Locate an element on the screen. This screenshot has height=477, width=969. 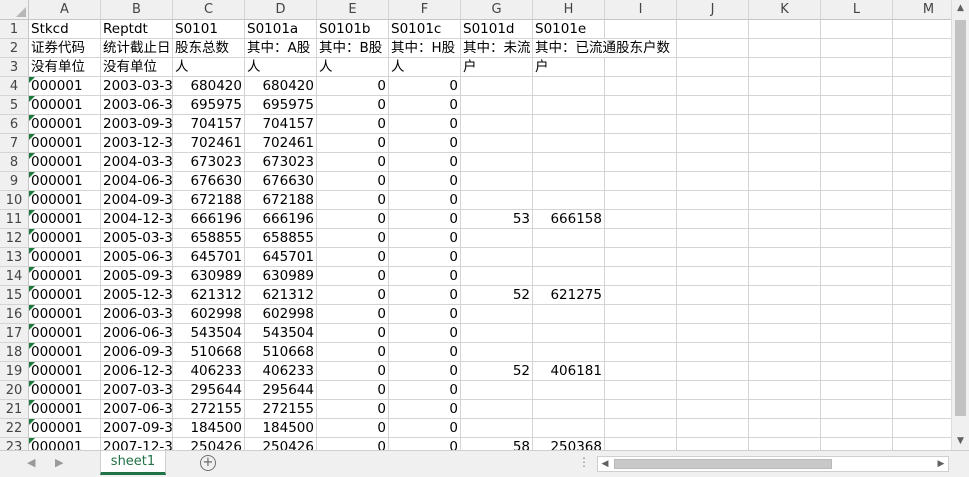
cell-e15: 0 is located at coordinates (353, 295).